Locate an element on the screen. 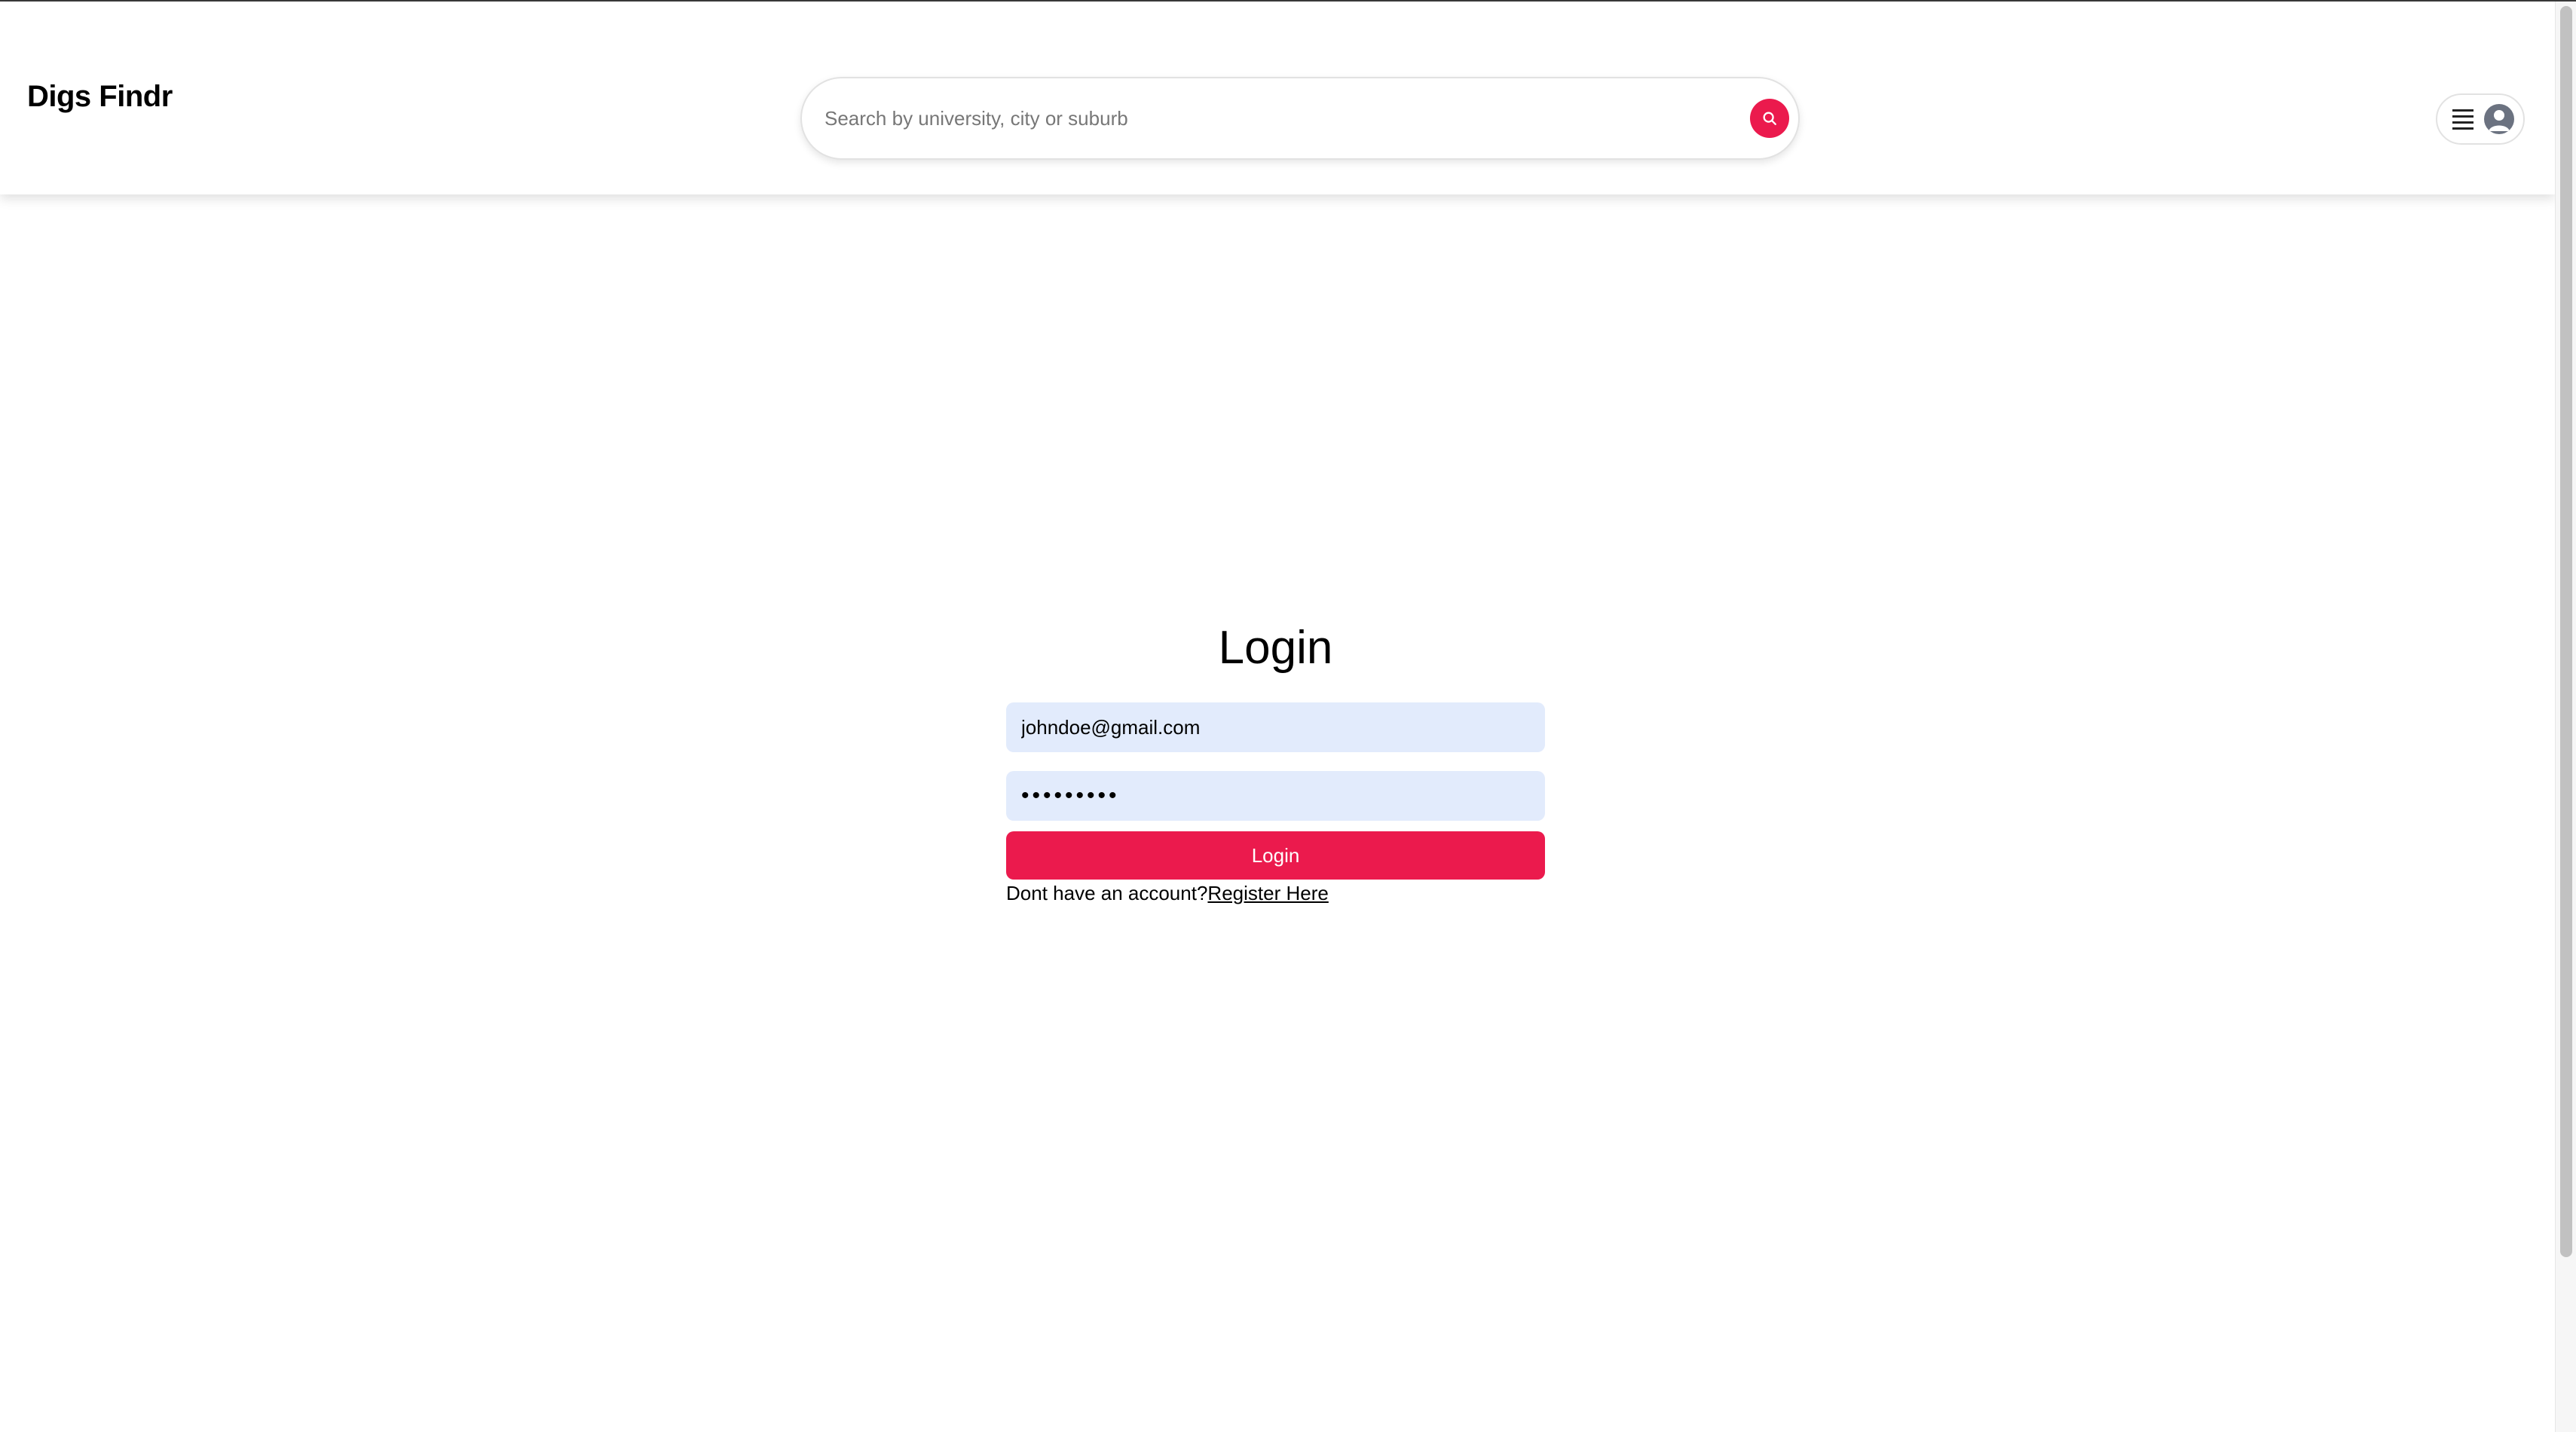 Image resolution: width=2576 pixels, height=1432 pixels. login-button: Login is located at coordinates (1276, 855).